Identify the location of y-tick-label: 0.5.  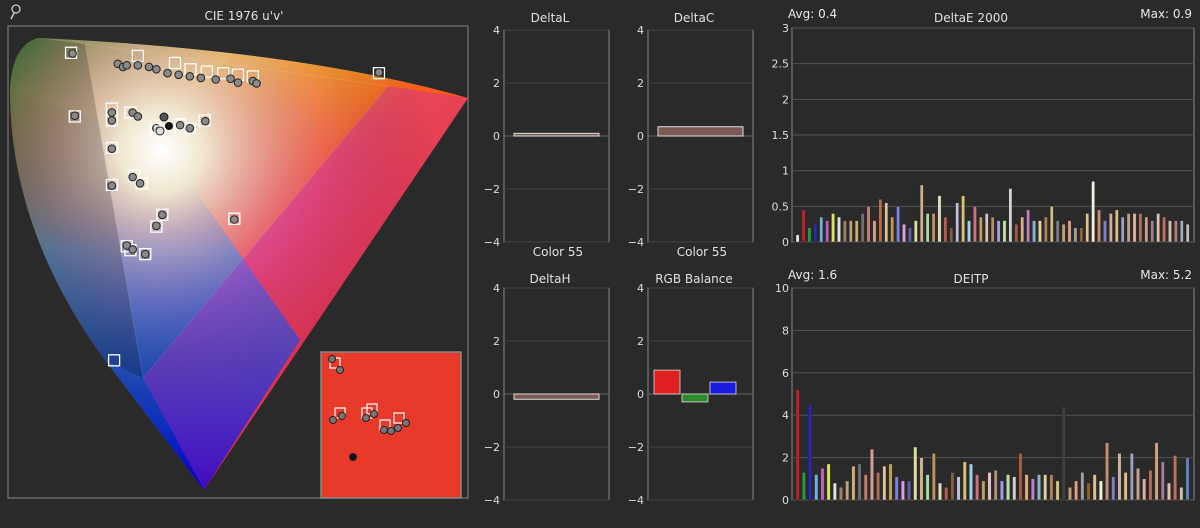
(781, 206).